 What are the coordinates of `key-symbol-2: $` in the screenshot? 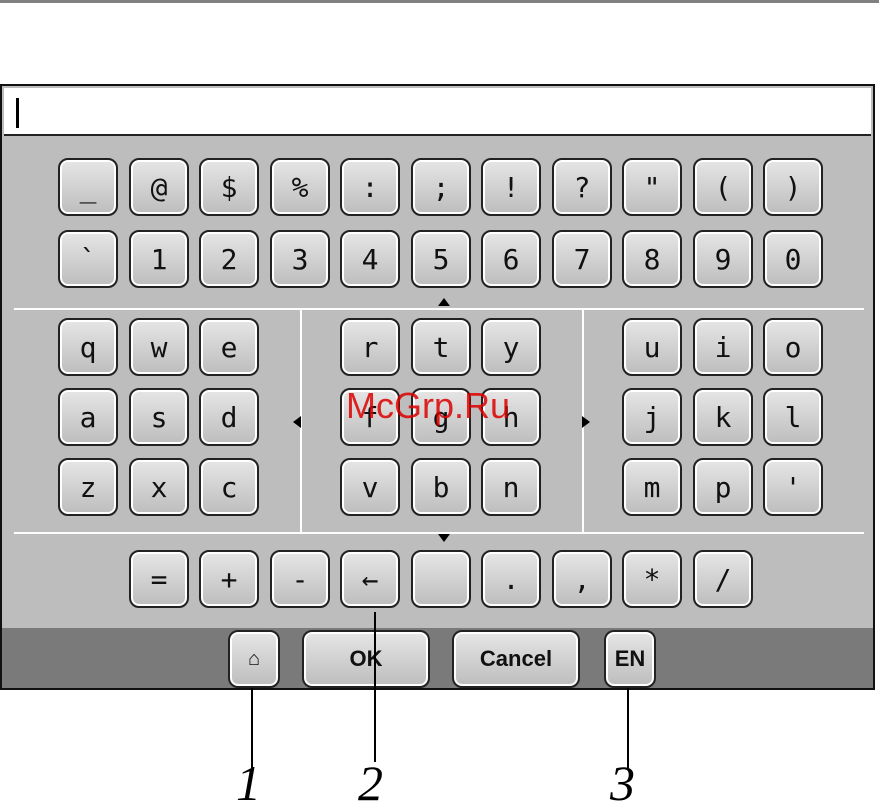 It's located at (229, 187).